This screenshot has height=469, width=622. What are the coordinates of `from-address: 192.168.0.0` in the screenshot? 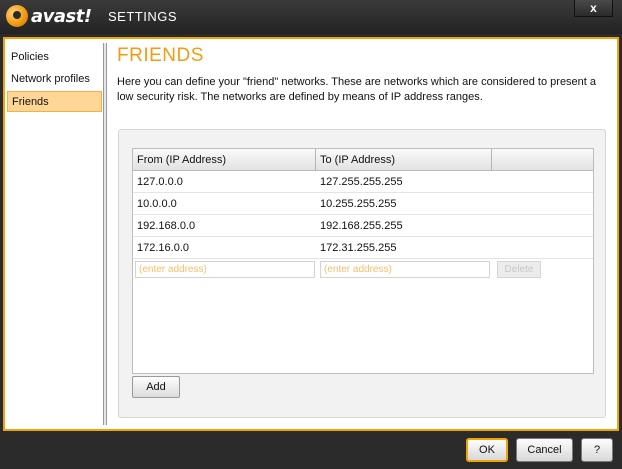 It's located at (166, 226).